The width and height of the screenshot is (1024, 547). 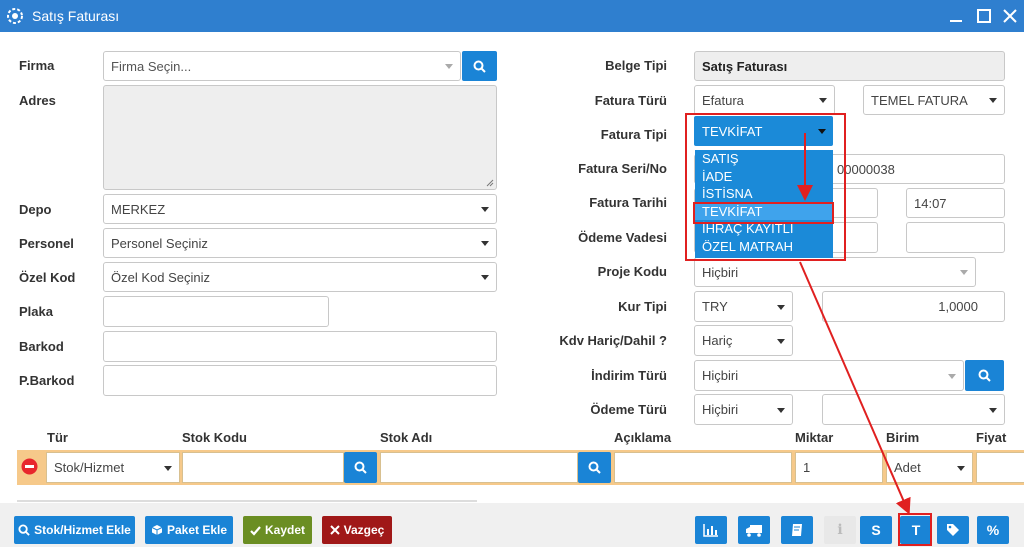 I want to click on adres-textarea, so click(x=300, y=137).